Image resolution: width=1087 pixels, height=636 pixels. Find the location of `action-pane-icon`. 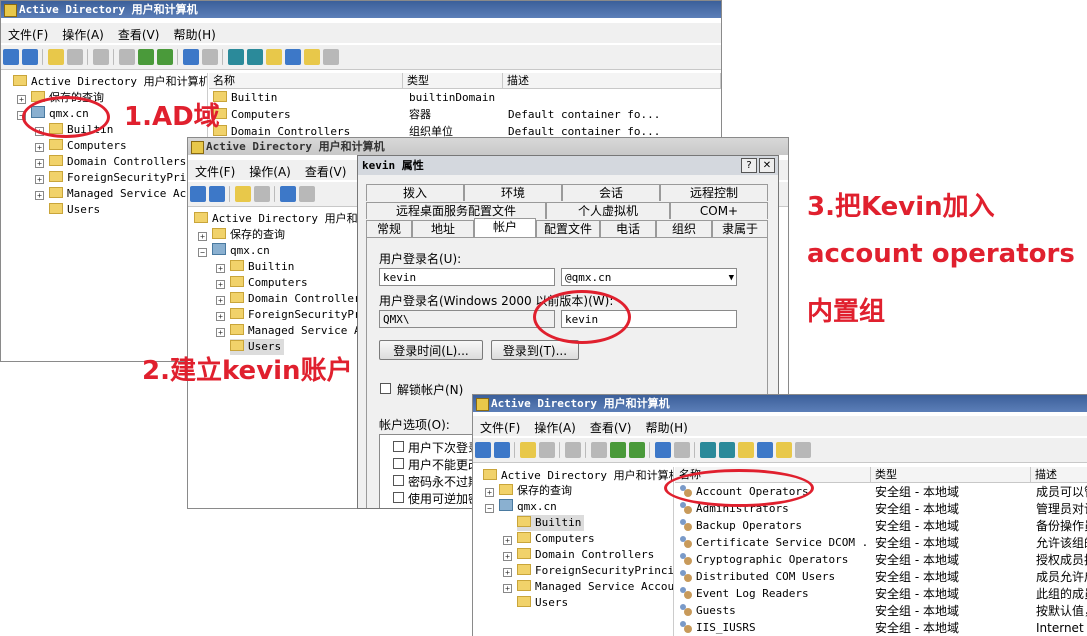

action-pane-icon is located at coordinates (210, 57).